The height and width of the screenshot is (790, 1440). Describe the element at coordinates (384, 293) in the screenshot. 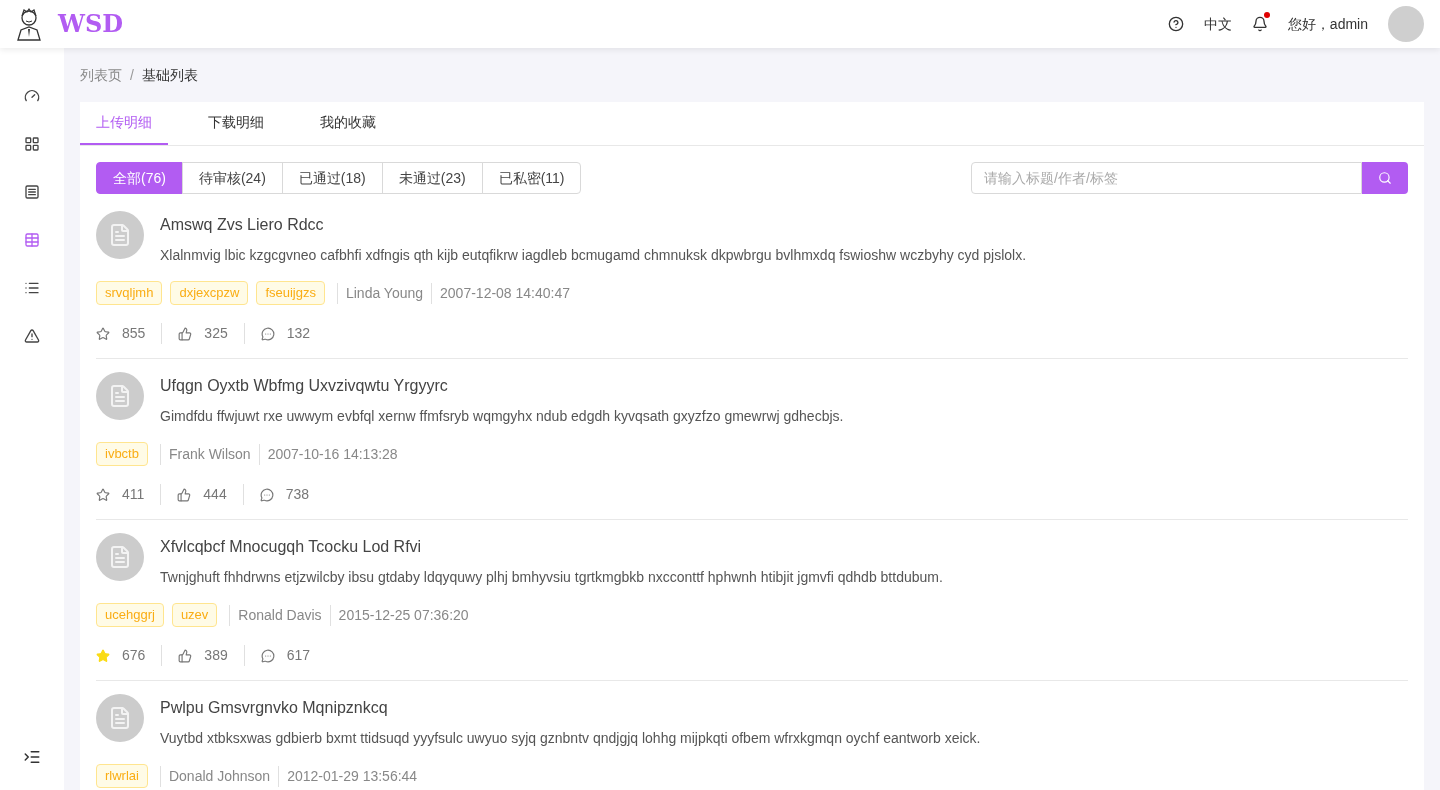

I see `author-name: Linda Young` at that location.